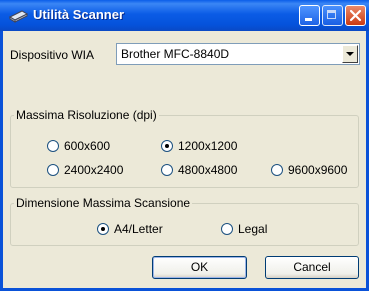 The width and height of the screenshot is (369, 291). I want to click on cancel-button: Cancel, so click(312, 267).